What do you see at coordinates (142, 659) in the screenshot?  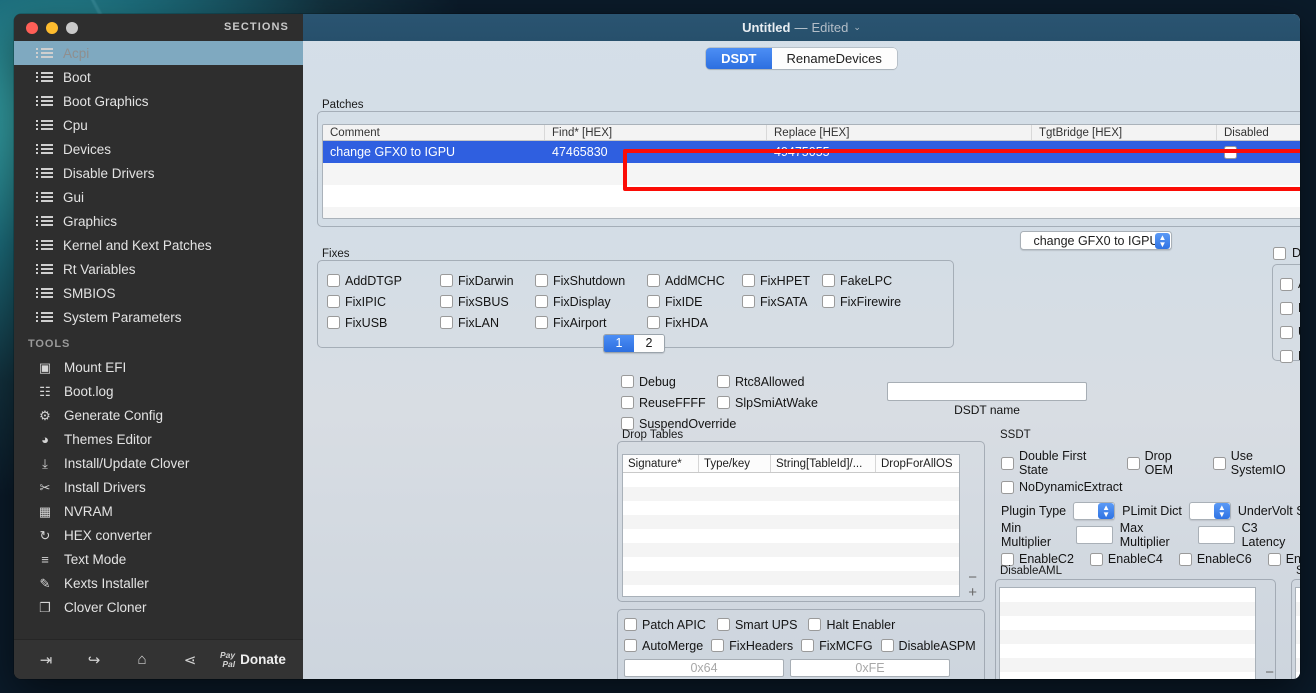 I see `home-icon: ⌂` at bounding box center [142, 659].